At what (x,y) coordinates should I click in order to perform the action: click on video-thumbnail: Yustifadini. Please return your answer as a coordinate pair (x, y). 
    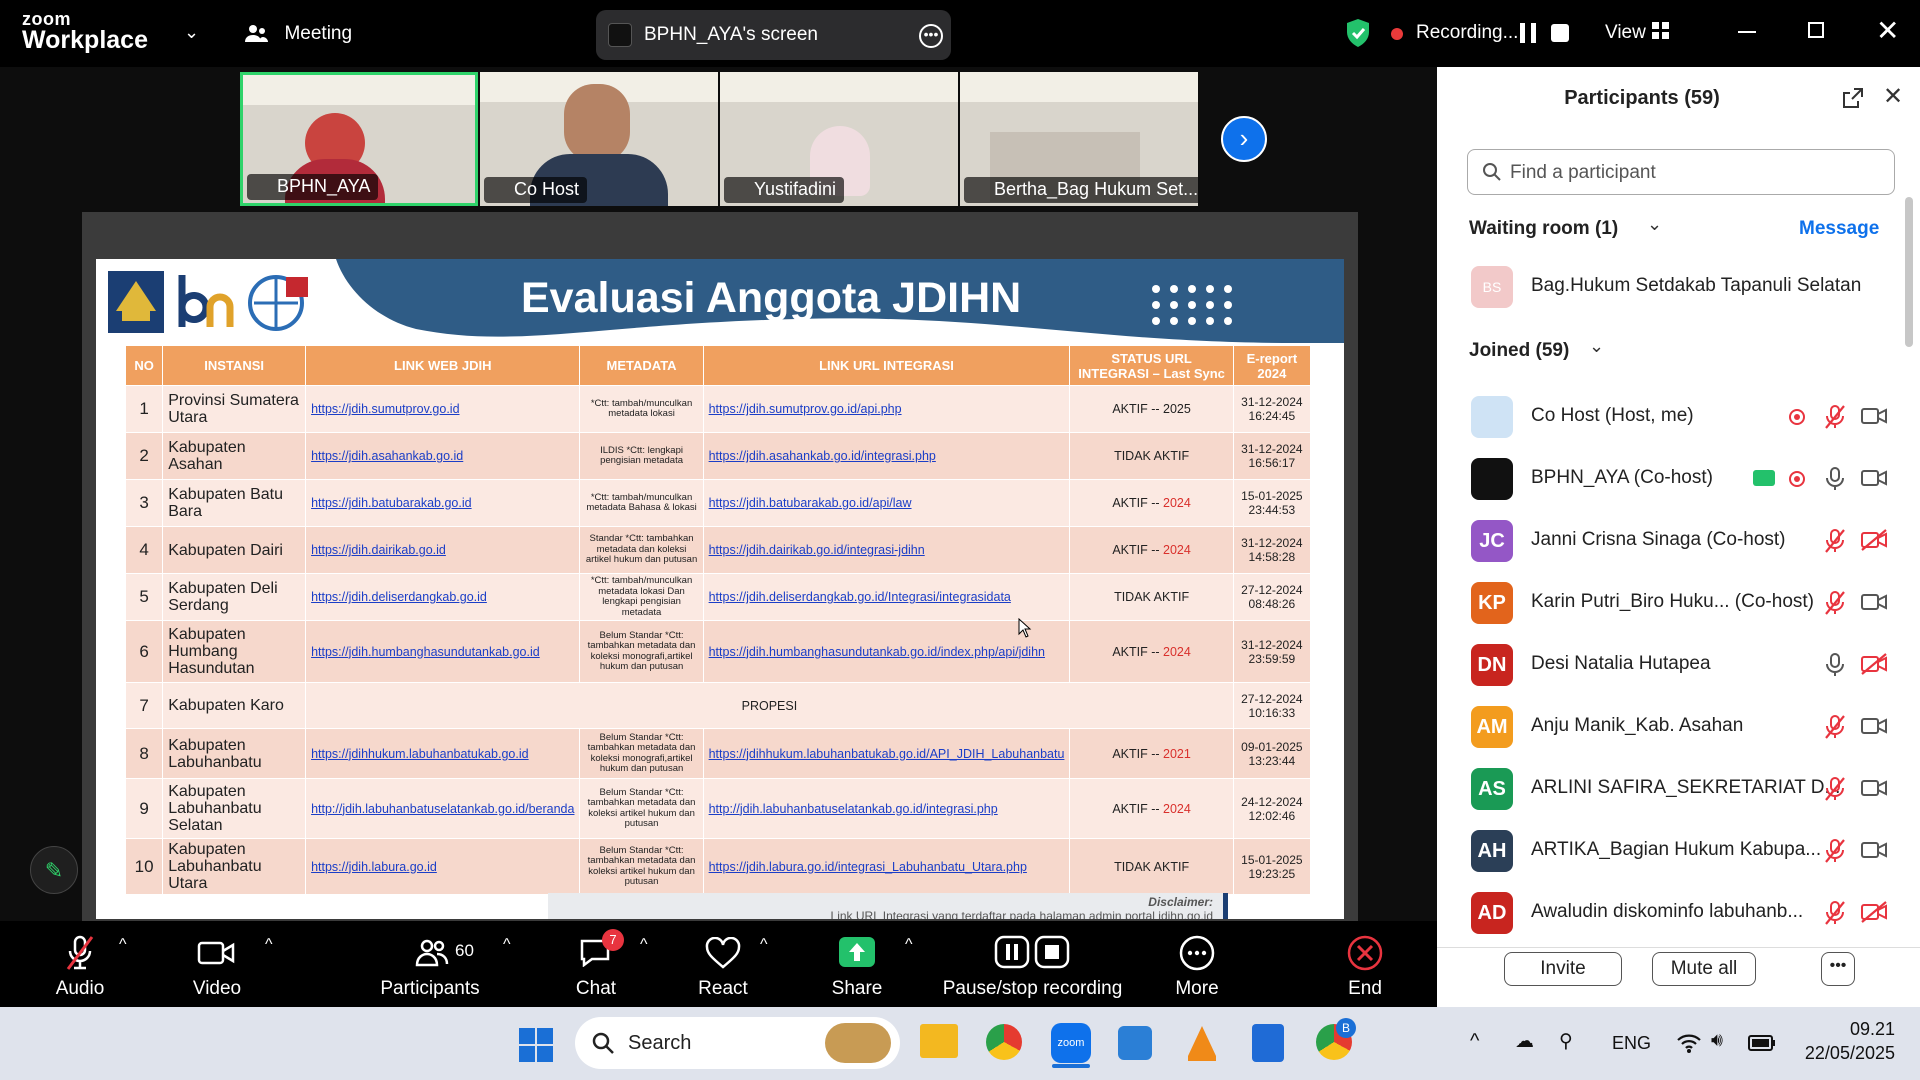
    Looking at the image, I should click on (839, 139).